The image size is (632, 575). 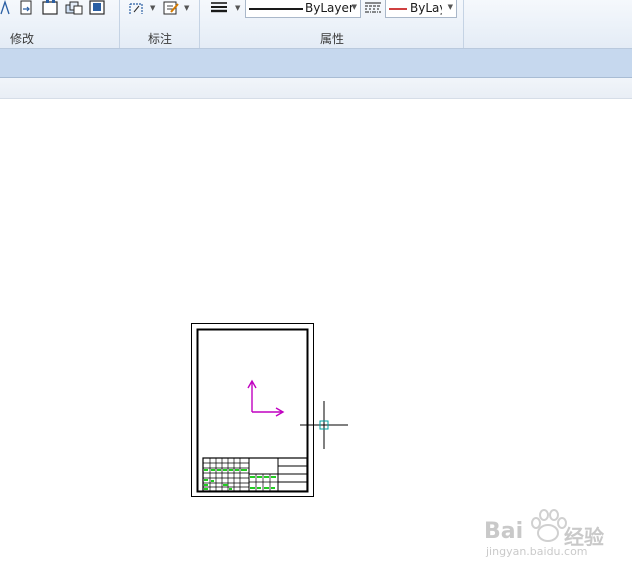 I want to click on dimension-icon, so click(x=137, y=8).